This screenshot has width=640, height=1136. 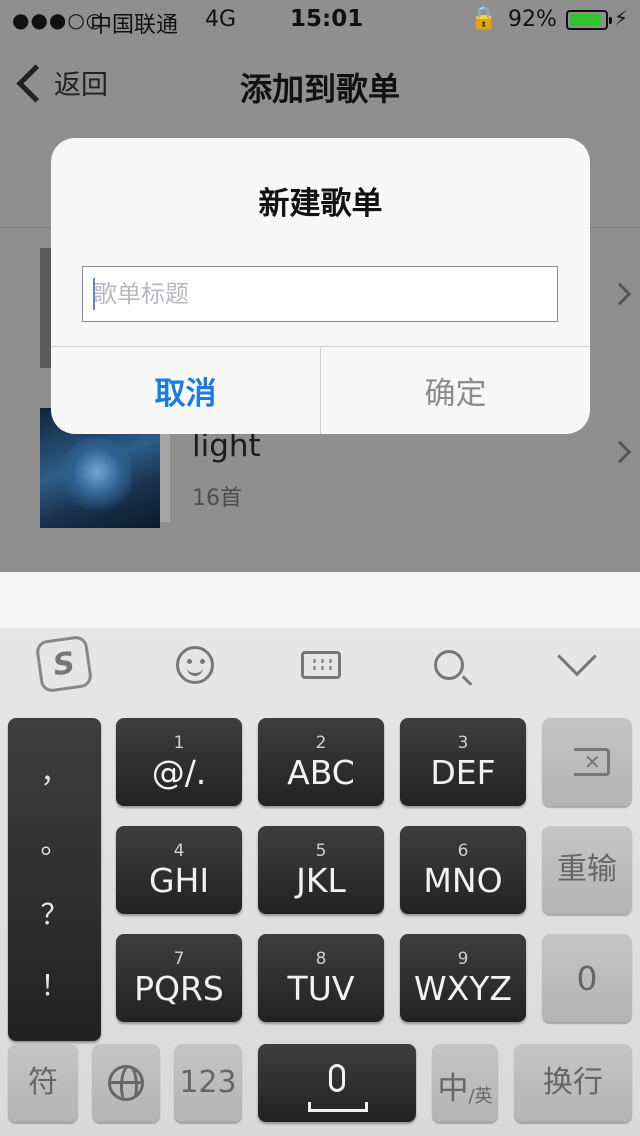 I want to click on key-number: 9, so click(x=463, y=959).